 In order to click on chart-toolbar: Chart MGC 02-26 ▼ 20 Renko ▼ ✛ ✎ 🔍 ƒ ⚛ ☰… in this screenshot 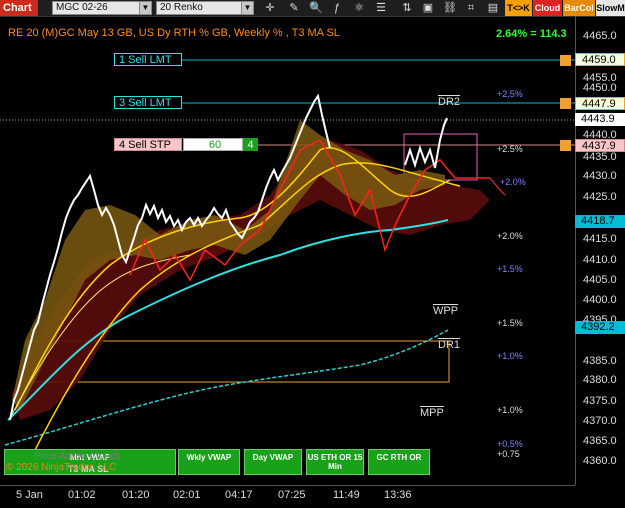, I will do `click(312, 8)`.